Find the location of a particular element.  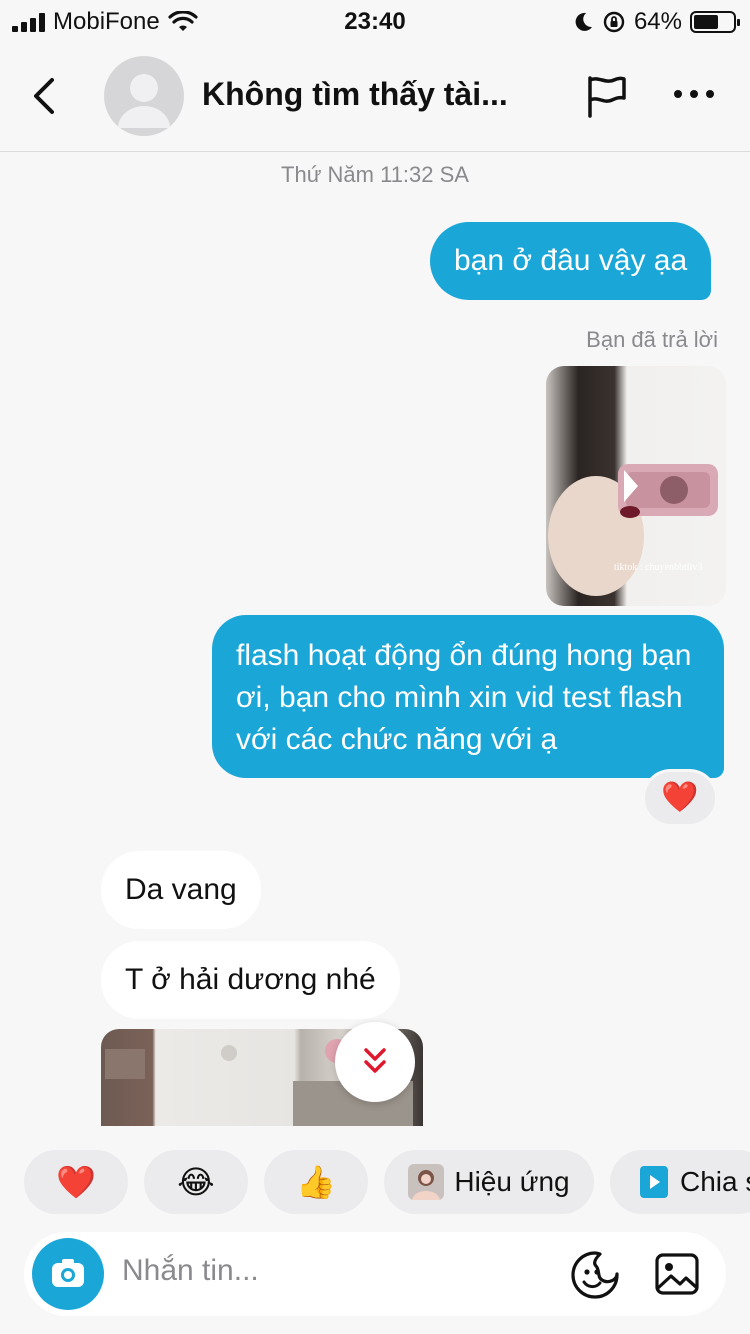

status-right: 64% is located at coordinates (656, 22).